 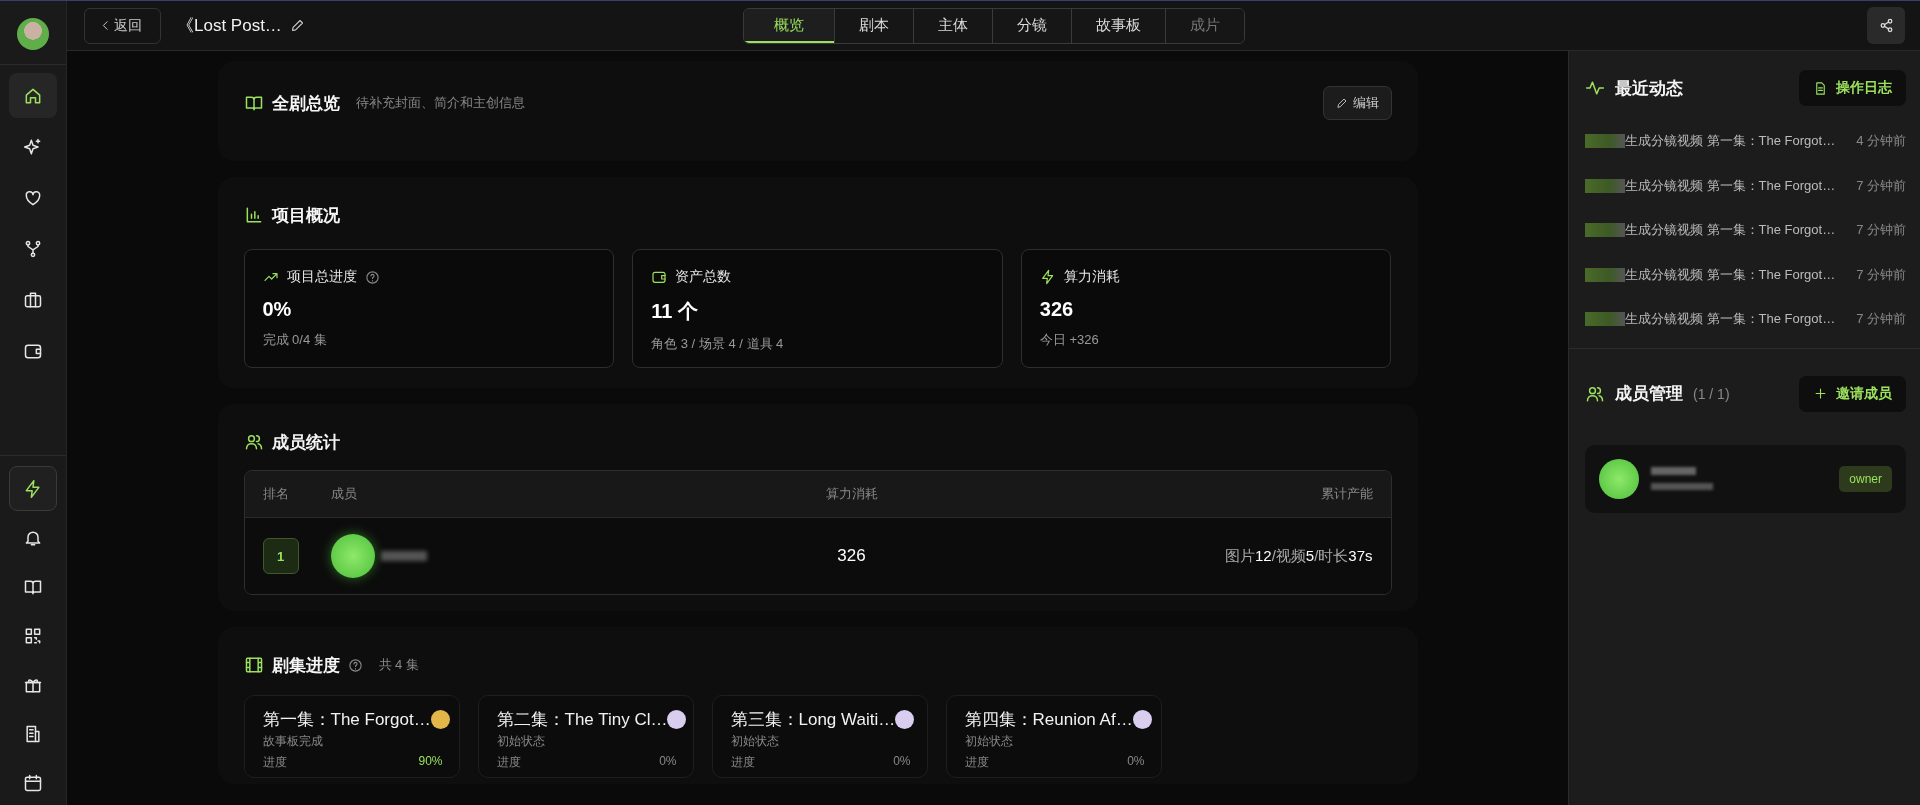 I want to click on column-header: 算力消耗, so click(x=851, y=494).